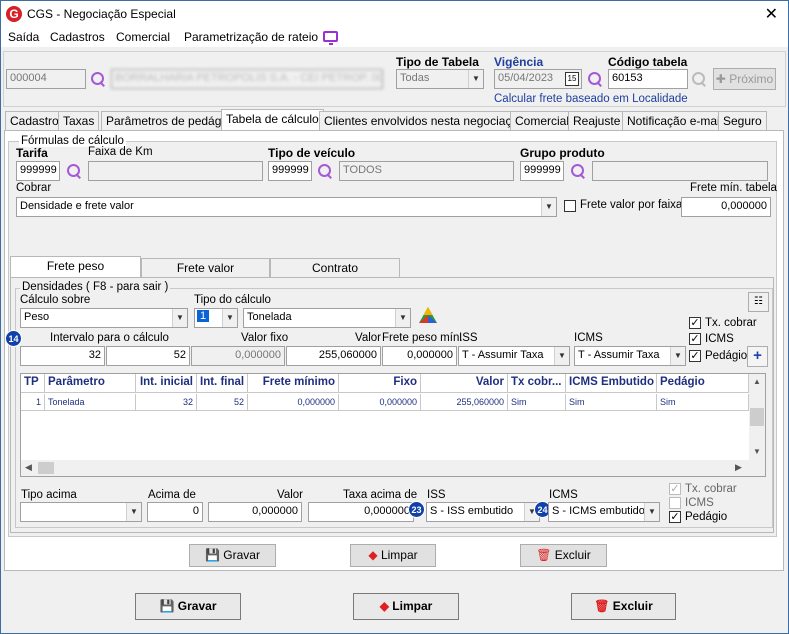  I want to click on acima-icms-checkbox, so click(675, 503).